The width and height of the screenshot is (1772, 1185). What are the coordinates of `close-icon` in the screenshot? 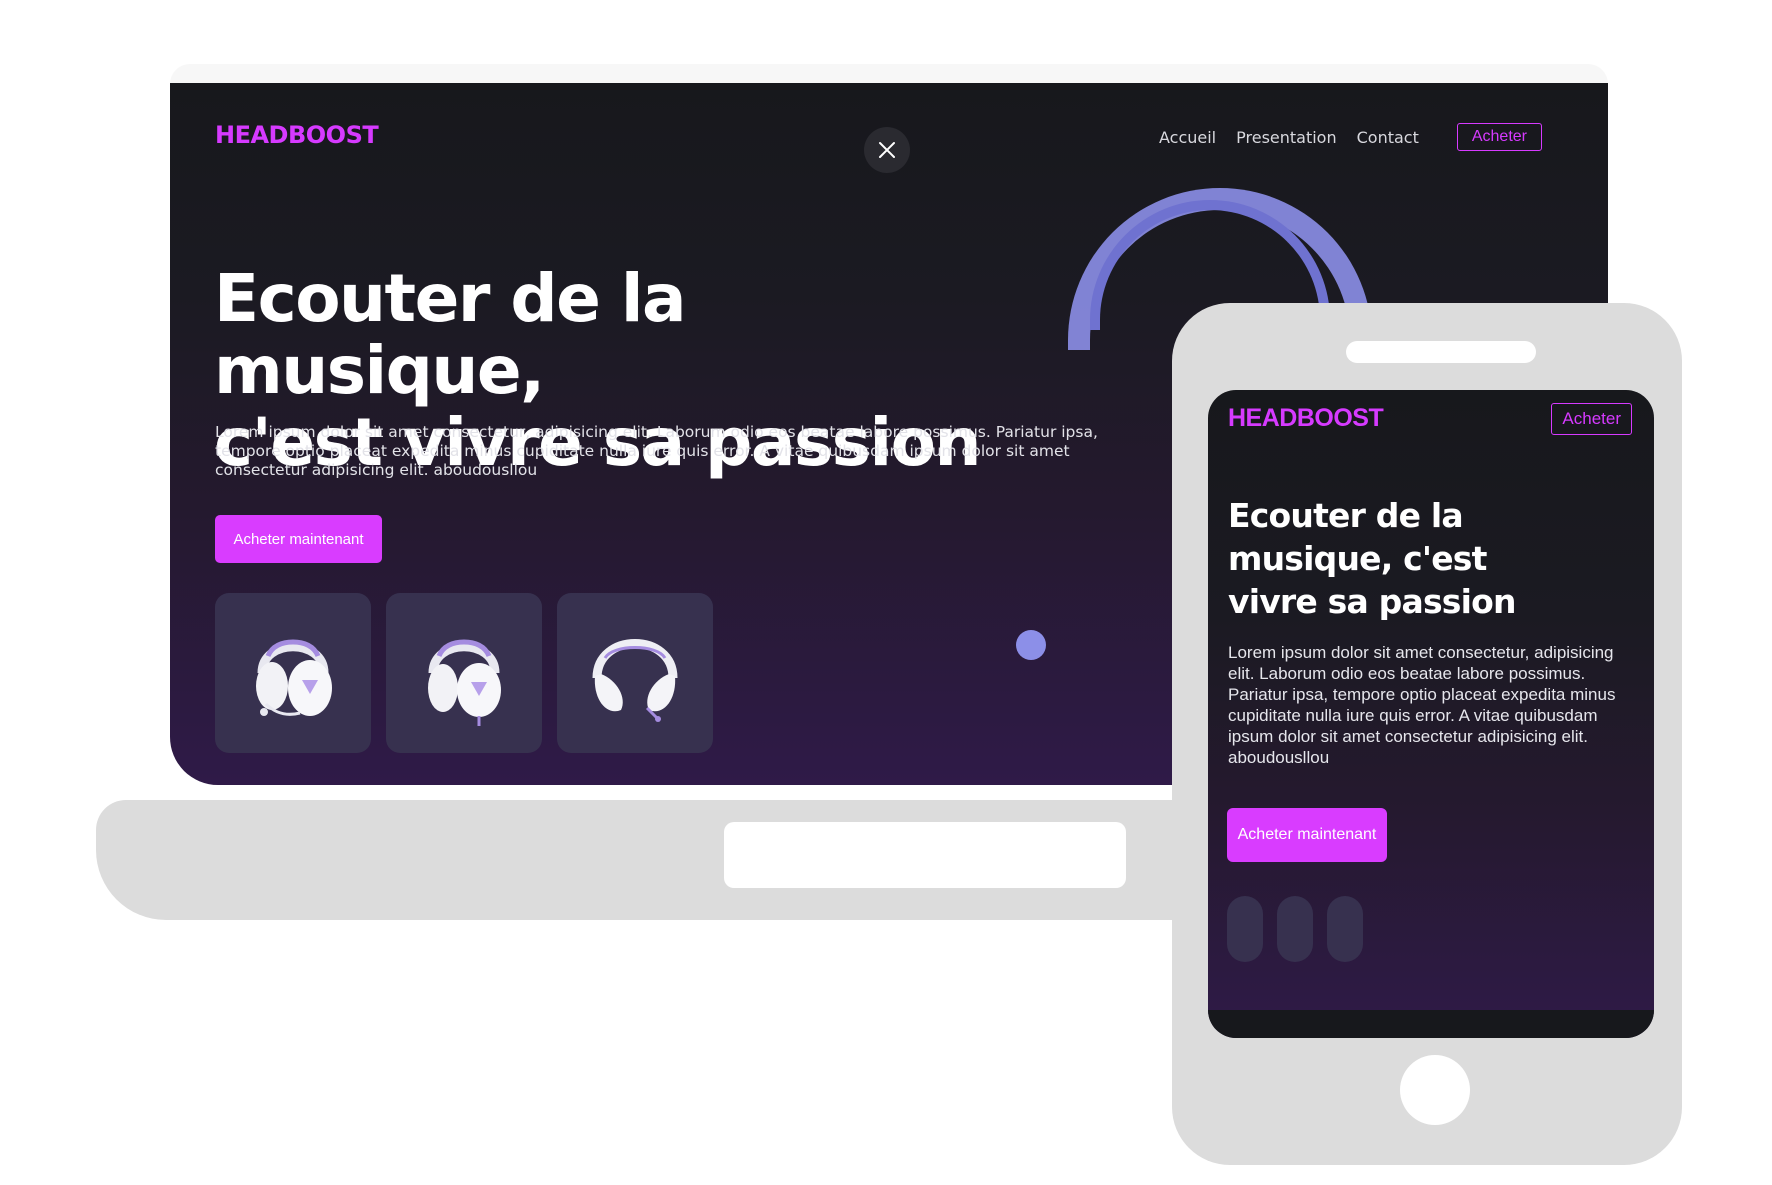 It's located at (887, 150).